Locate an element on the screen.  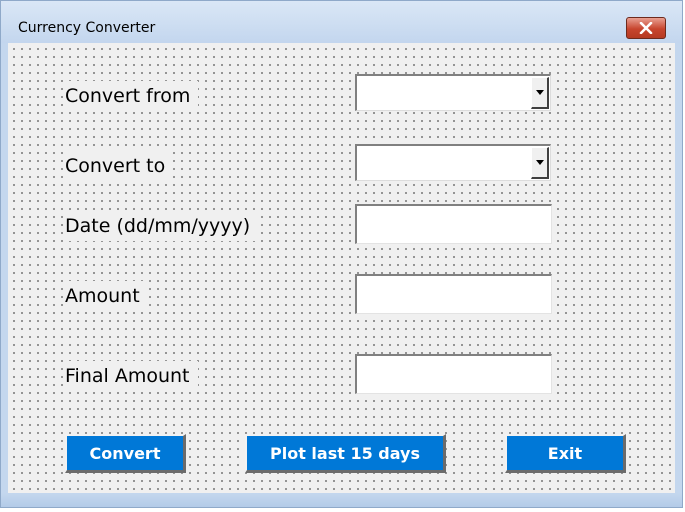
convert-from-dropdown is located at coordinates (453, 92).